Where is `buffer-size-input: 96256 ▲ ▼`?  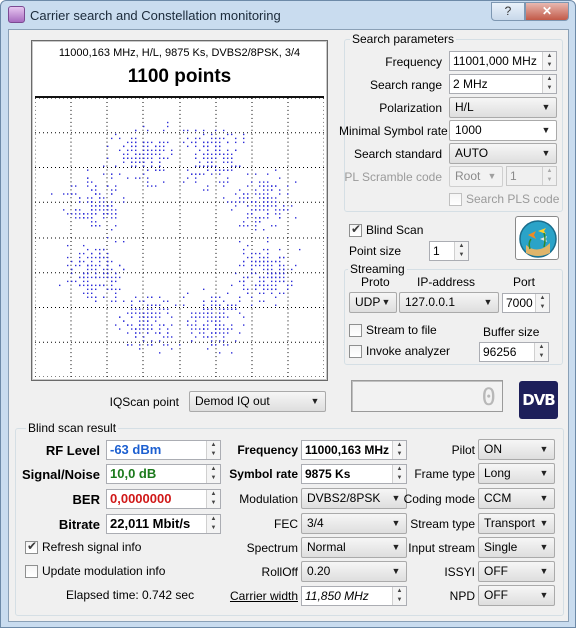
buffer-size-input: 96256 ▲ ▼ is located at coordinates (514, 352).